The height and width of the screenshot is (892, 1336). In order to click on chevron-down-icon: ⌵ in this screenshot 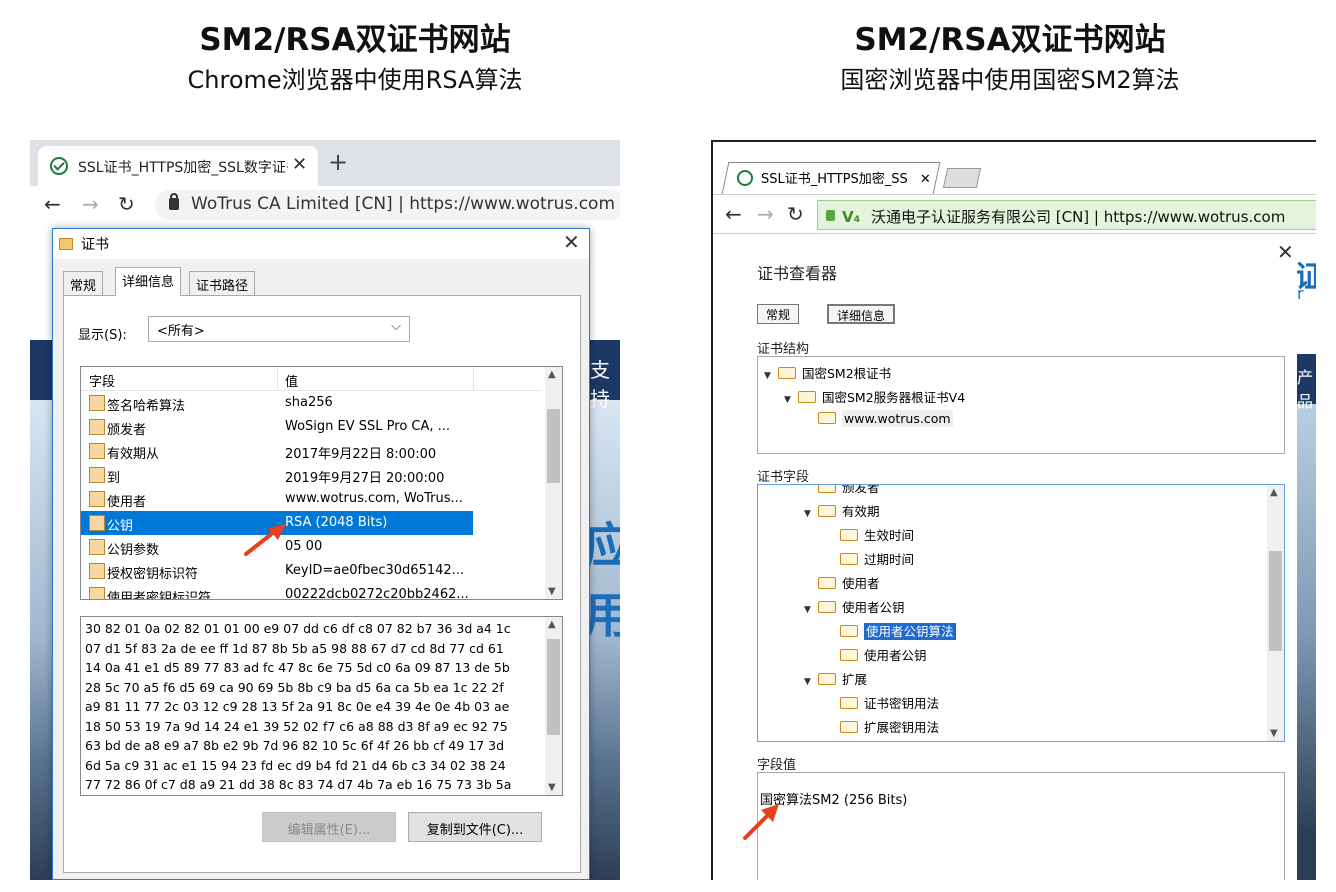, I will do `click(396, 326)`.